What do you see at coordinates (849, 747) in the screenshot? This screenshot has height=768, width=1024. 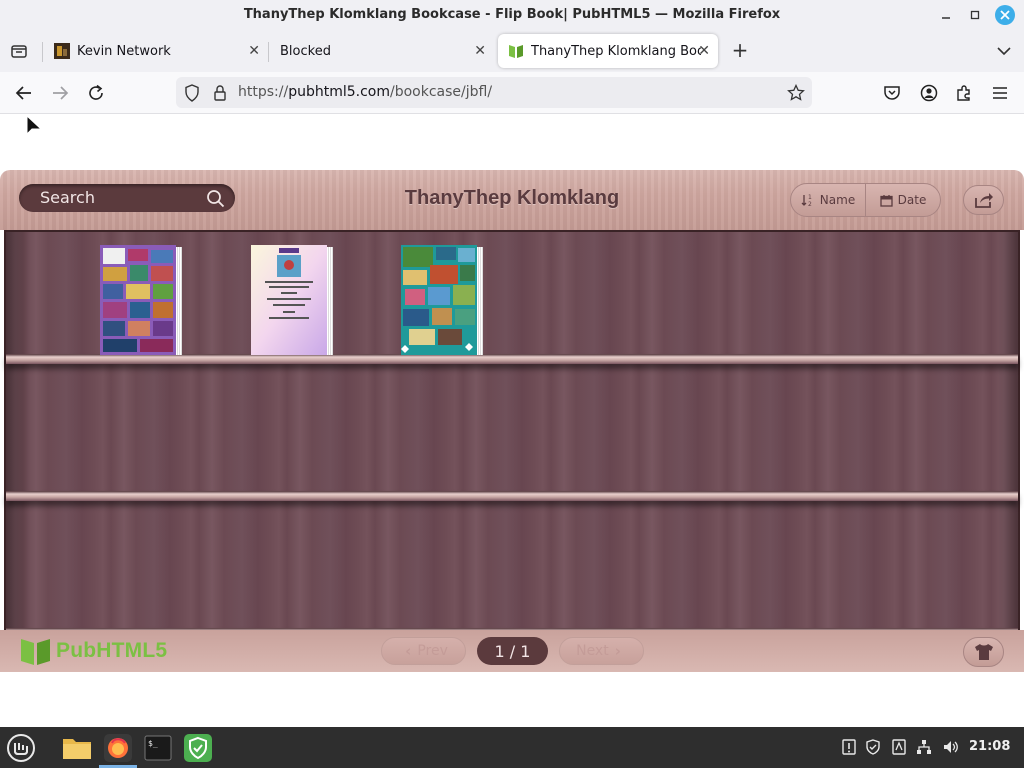 I see `update-manager-icon` at bounding box center [849, 747].